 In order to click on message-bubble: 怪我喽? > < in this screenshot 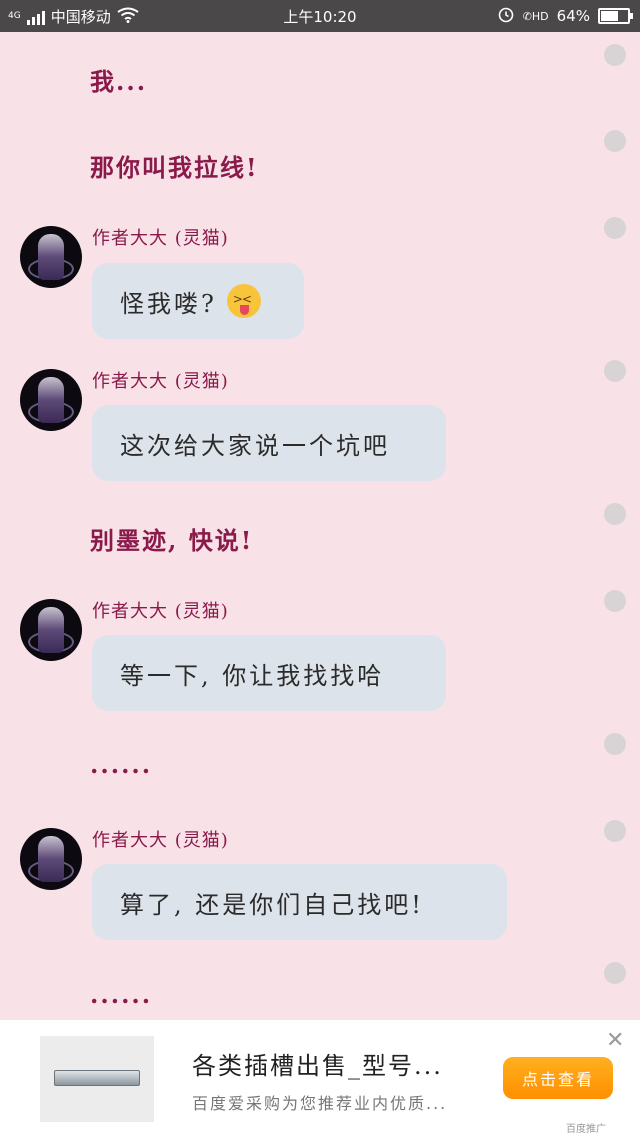, I will do `click(198, 301)`.